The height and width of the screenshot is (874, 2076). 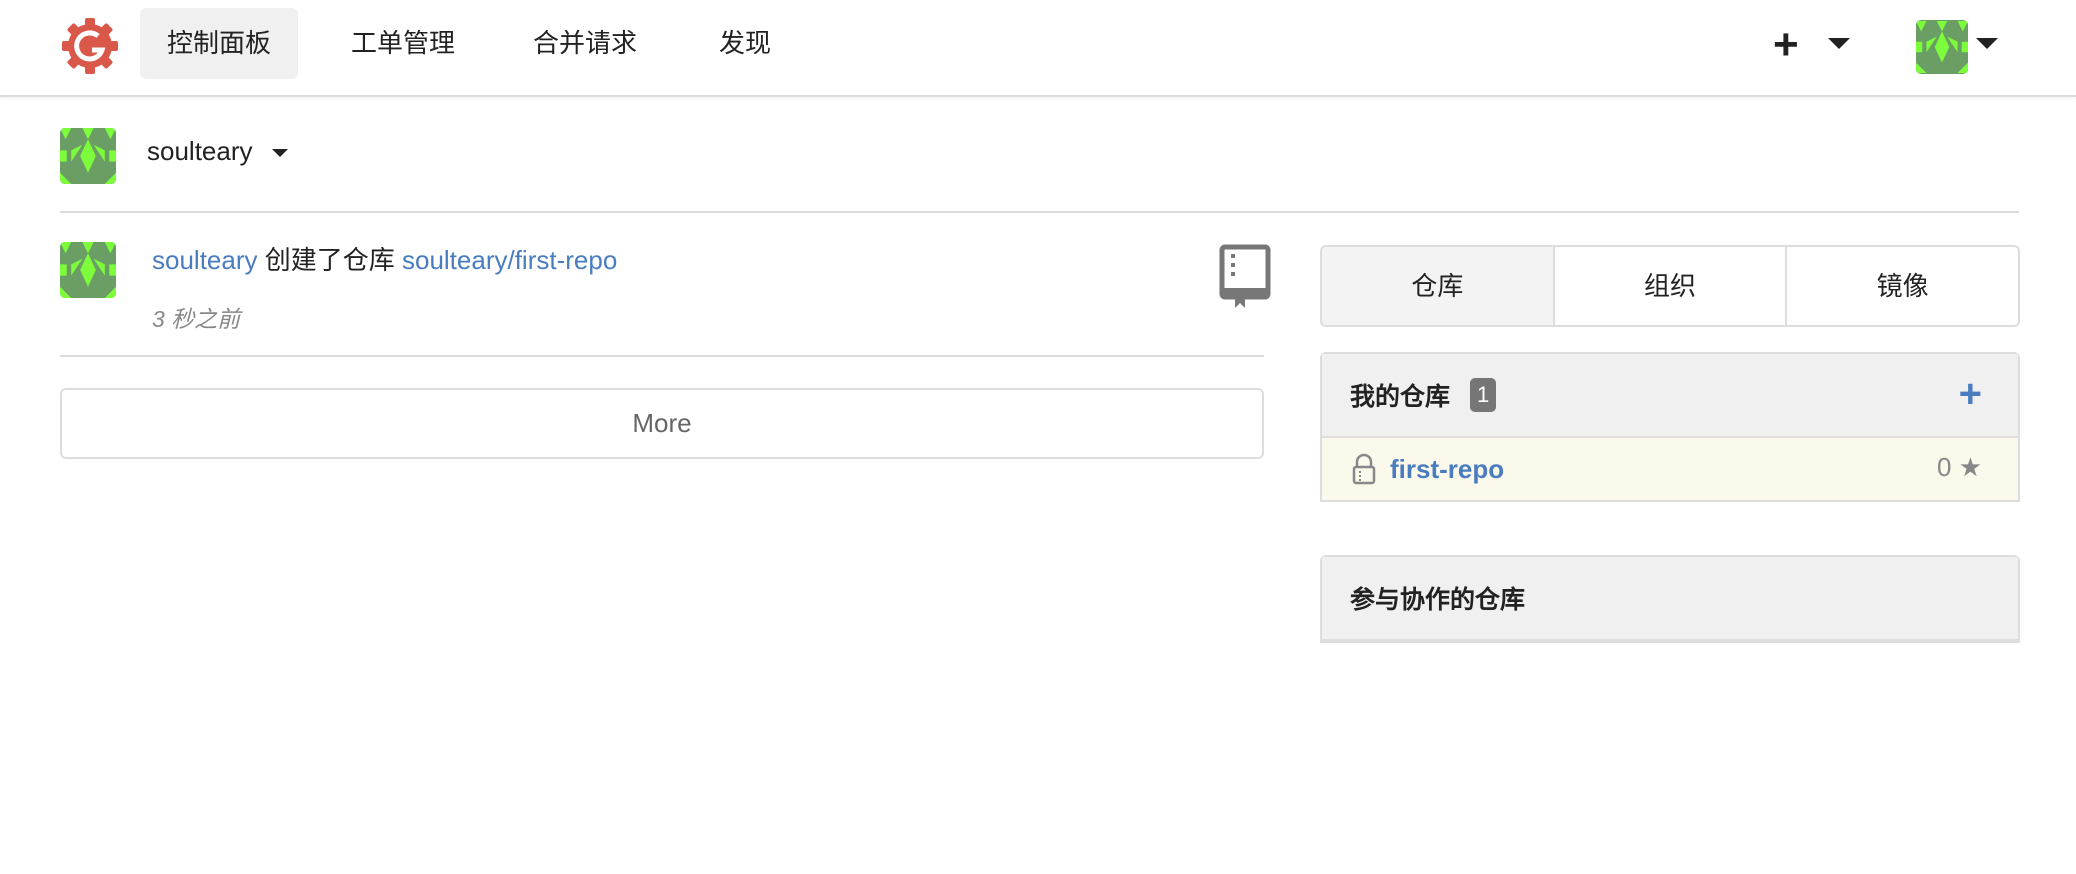 What do you see at coordinates (88, 270) in the screenshot?
I see `feed-avatar` at bounding box center [88, 270].